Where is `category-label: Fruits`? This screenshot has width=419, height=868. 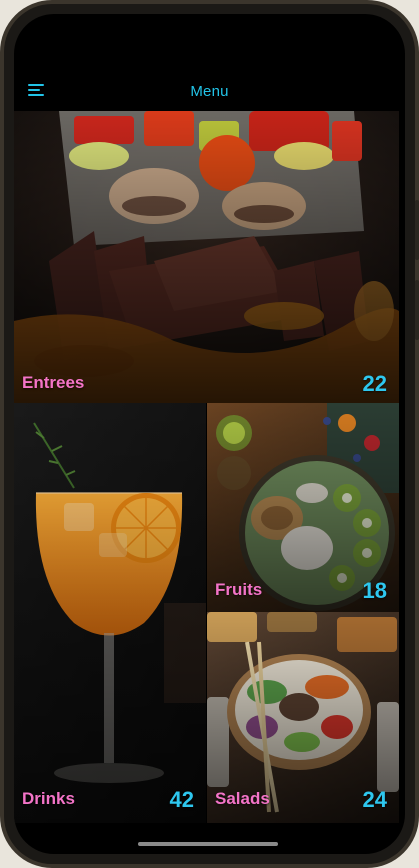
category-label: Fruits is located at coordinates (239, 589).